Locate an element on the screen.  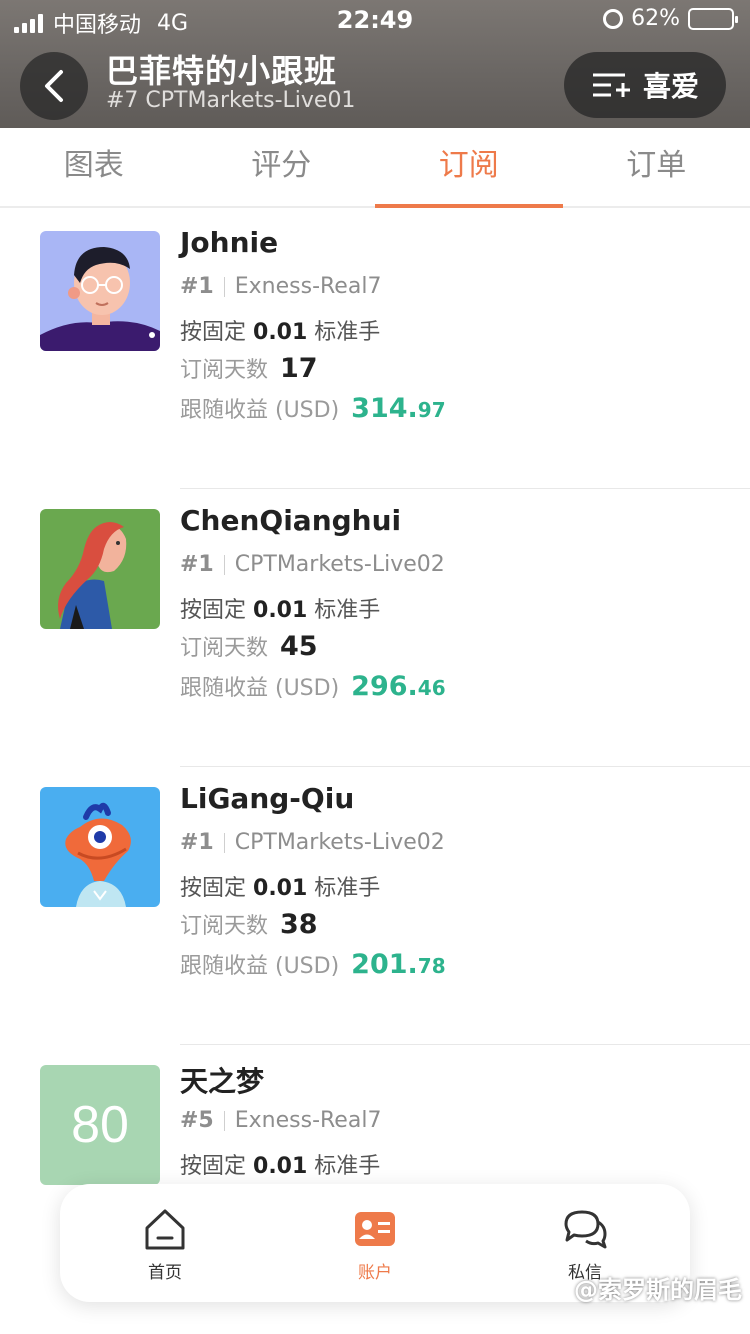
account-card-icon is located at coordinates (375, 1229).